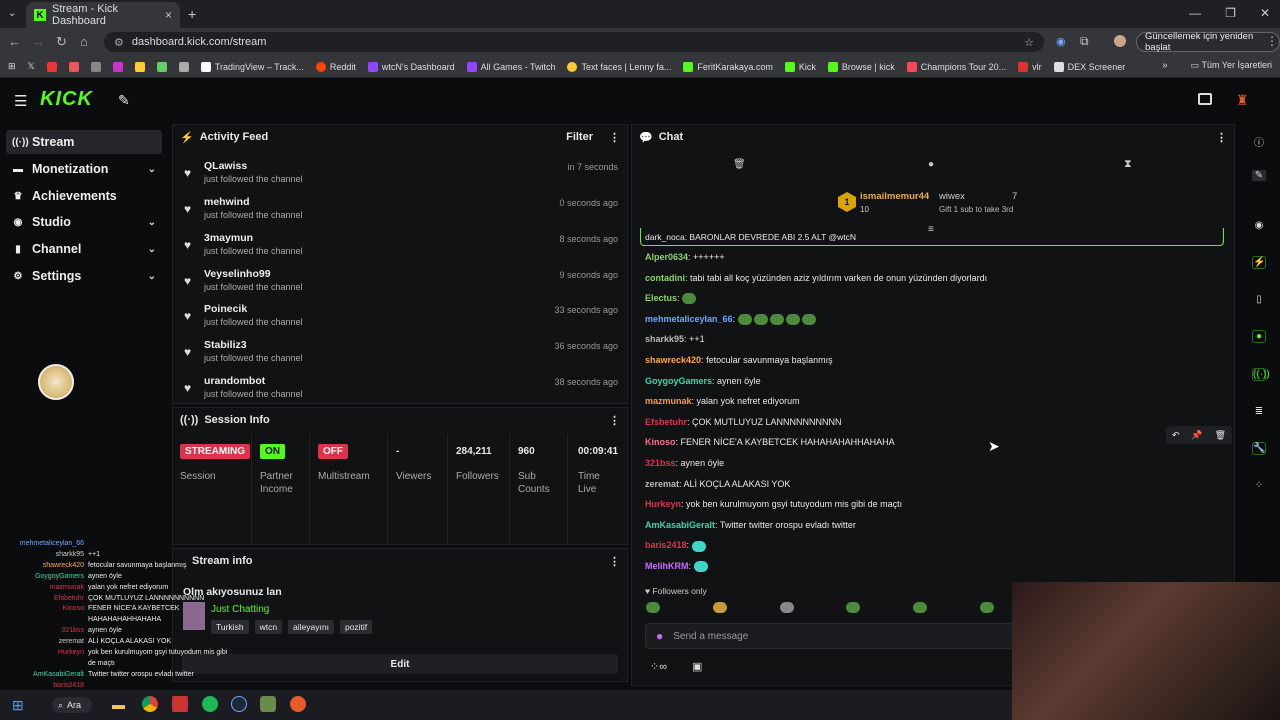  I want to click on layers-icon: ≣, so click(1259, 411).